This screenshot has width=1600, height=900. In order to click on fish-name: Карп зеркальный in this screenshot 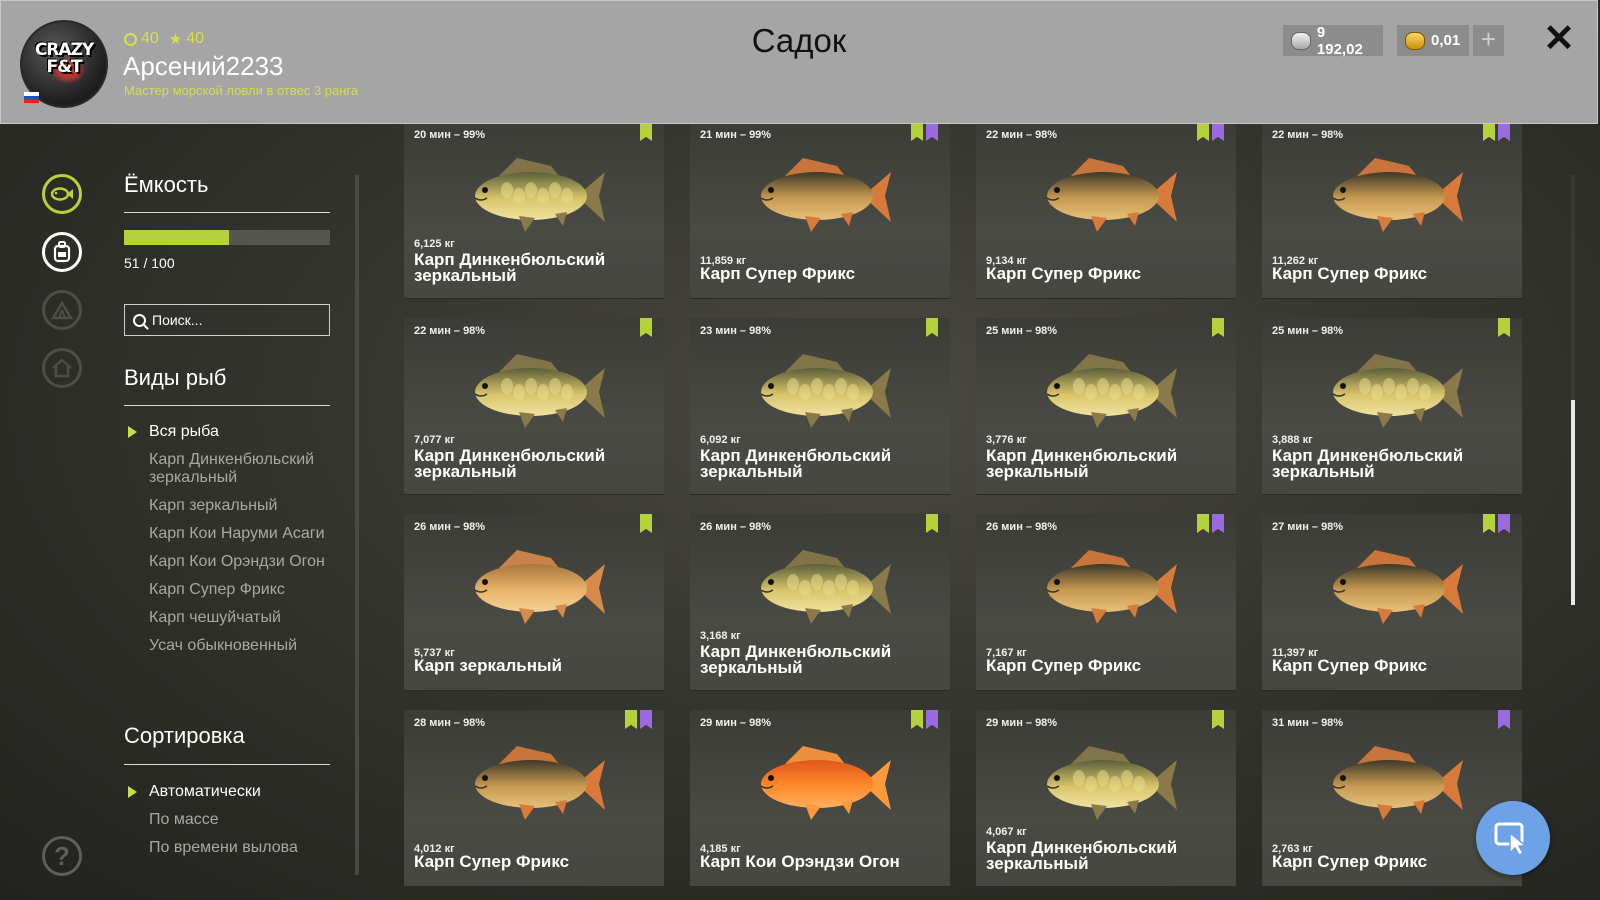, I will do `click(488, 665)`.